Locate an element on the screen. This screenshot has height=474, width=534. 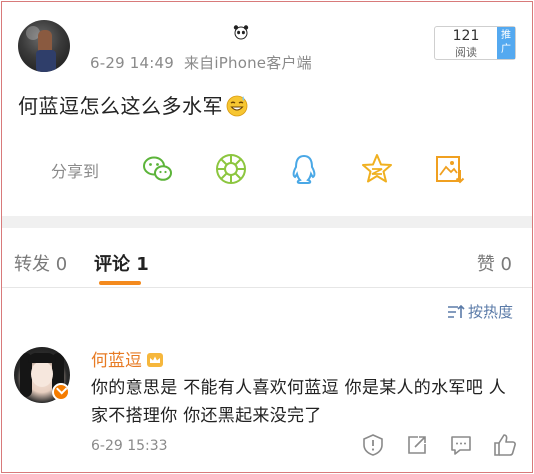
share-label: 分享到 is located at coordinates (75, 171).